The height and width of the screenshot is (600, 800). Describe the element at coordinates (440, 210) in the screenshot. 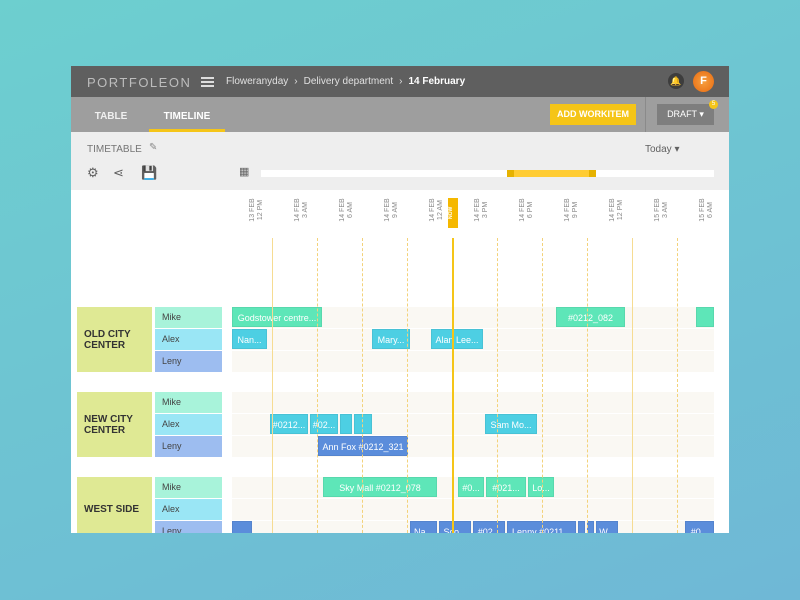

I see `tick-time: 12 AM` at that location.